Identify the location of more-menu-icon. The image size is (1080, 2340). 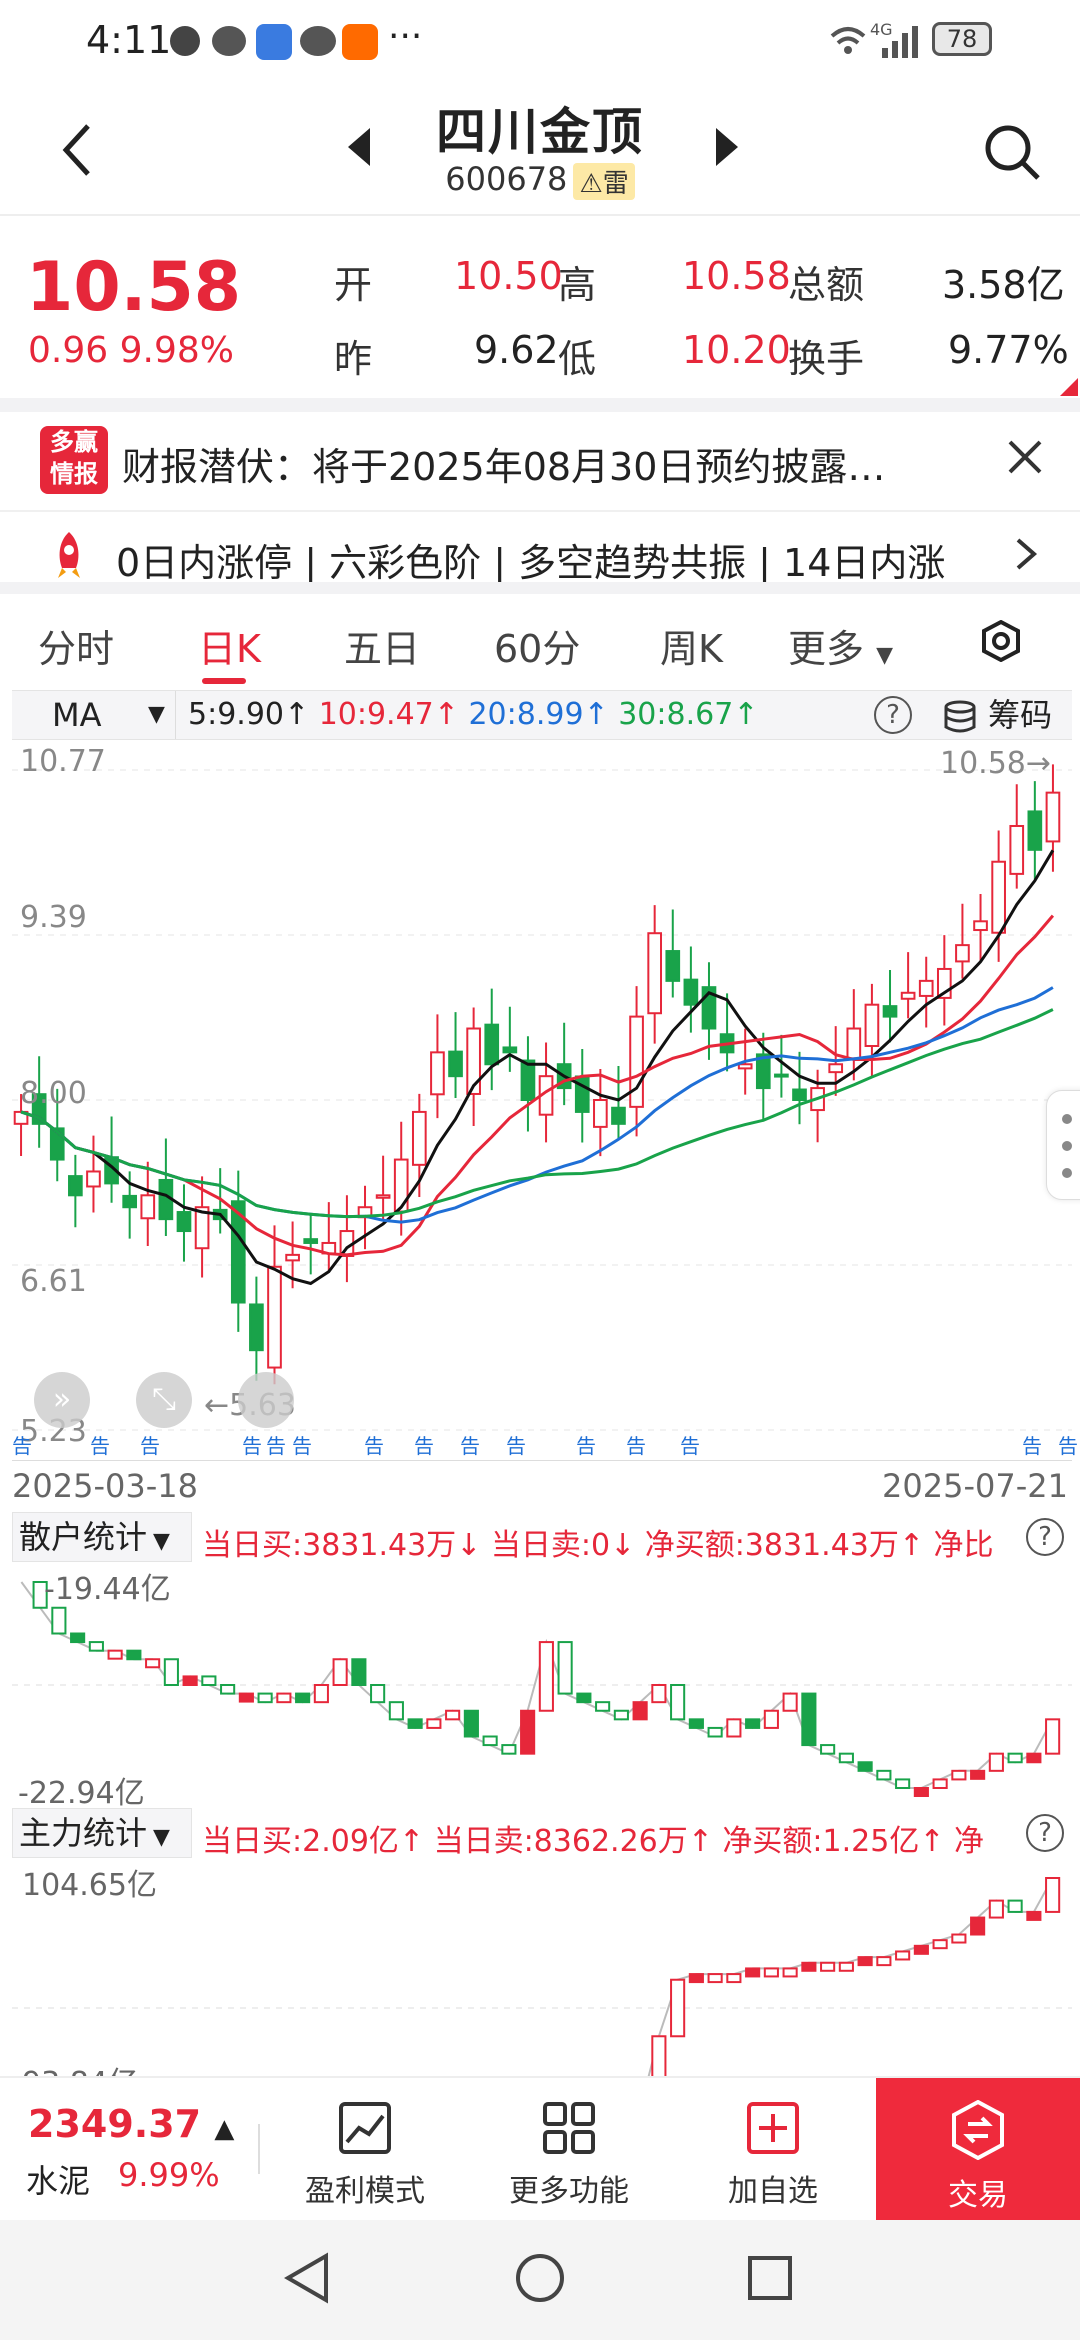
(1063, 1145).